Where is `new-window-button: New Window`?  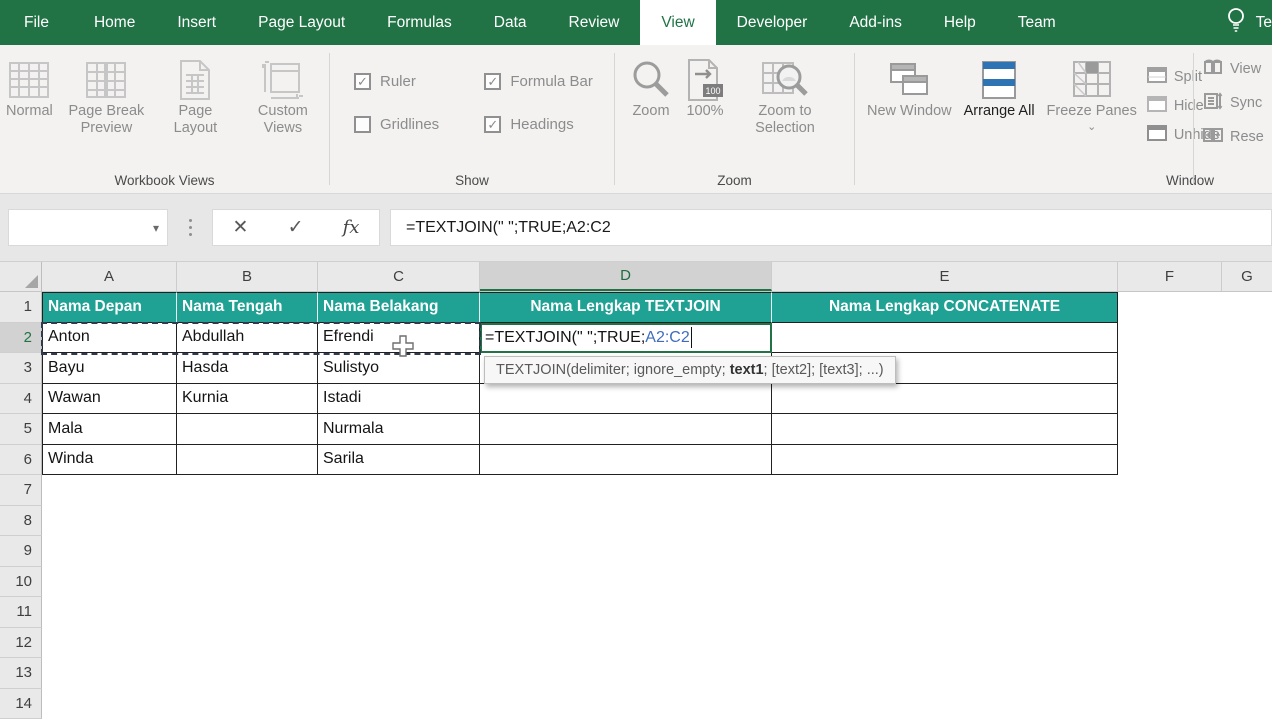 new-window-button: New Window is located at coordinates (909, 88).